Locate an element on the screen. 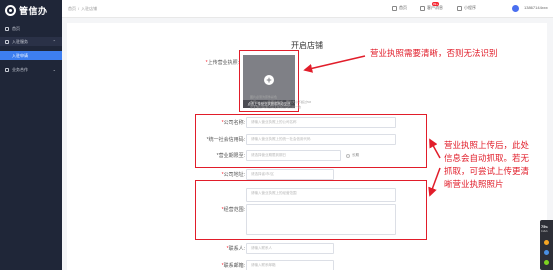 The width and height of the screenshot is (553, 270). network-speed-widget: 75% 0.2k/s is located at coordinates (546, 245).